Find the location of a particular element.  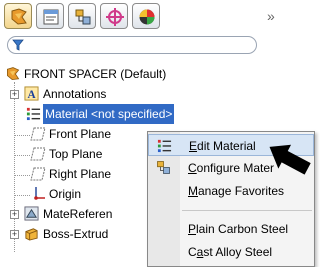

pointer-arrow-icon is located at coordinates (290, 159).